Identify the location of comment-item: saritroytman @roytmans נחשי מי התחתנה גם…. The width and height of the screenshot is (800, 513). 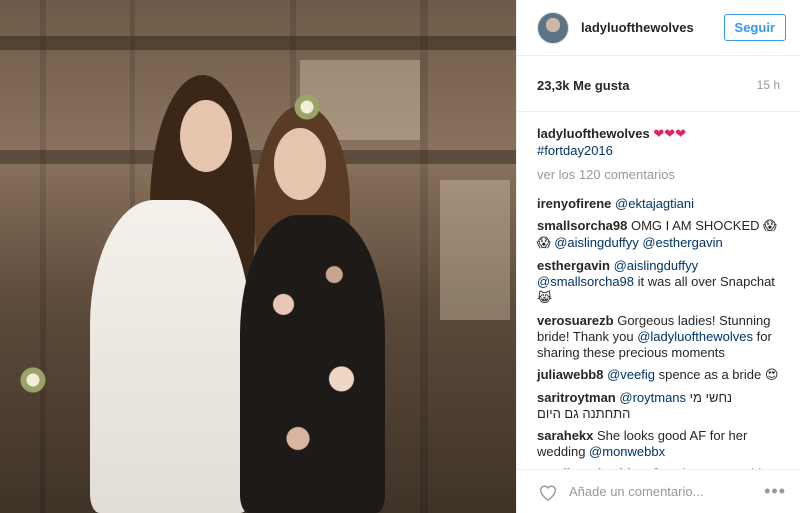
(658, 406).